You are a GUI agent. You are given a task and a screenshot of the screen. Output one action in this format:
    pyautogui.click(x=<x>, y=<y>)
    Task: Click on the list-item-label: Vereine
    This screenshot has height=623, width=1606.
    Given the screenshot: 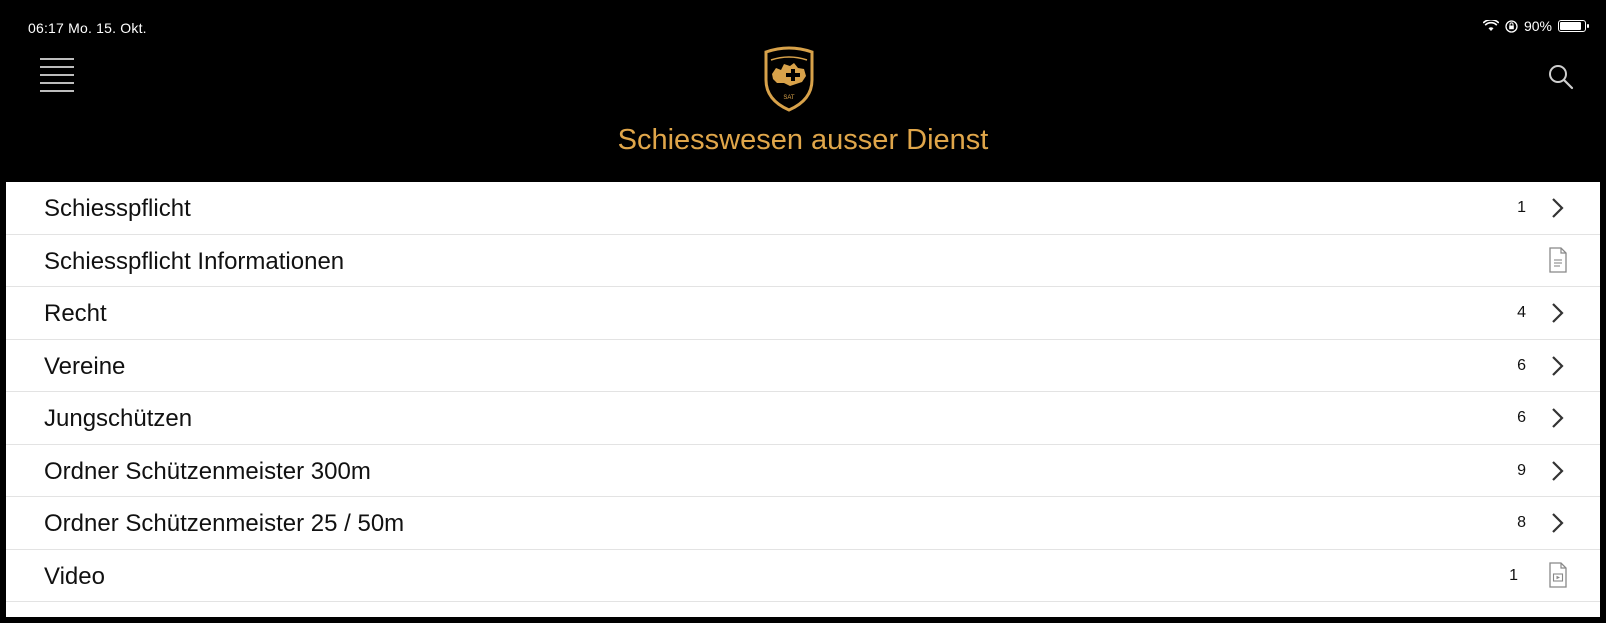 What is the action you would take?
    pyautogui.click(x=85, y=366)
    